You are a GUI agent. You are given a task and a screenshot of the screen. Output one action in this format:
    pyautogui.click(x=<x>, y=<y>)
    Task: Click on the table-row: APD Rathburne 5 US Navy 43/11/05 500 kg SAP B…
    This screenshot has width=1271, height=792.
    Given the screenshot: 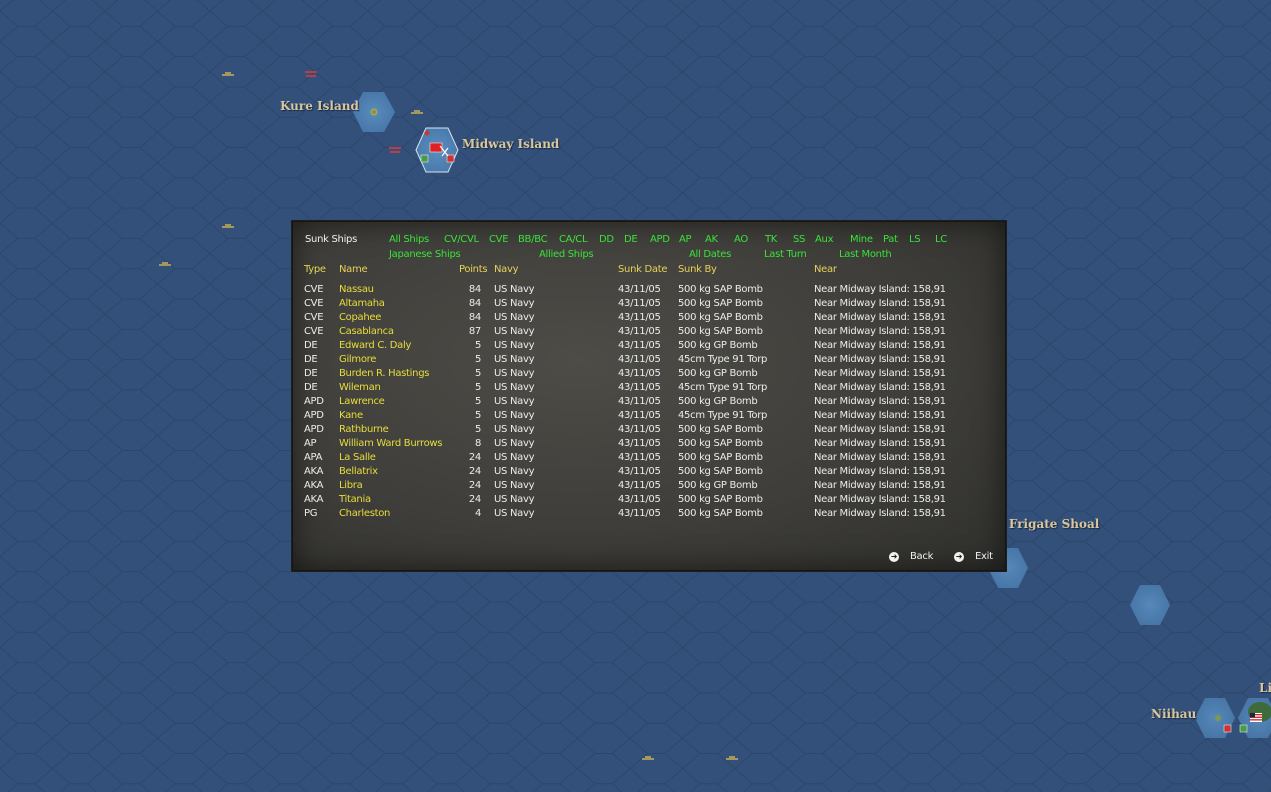 What is the action you would take?
    pyautogui.click(x=643, y=431)
    